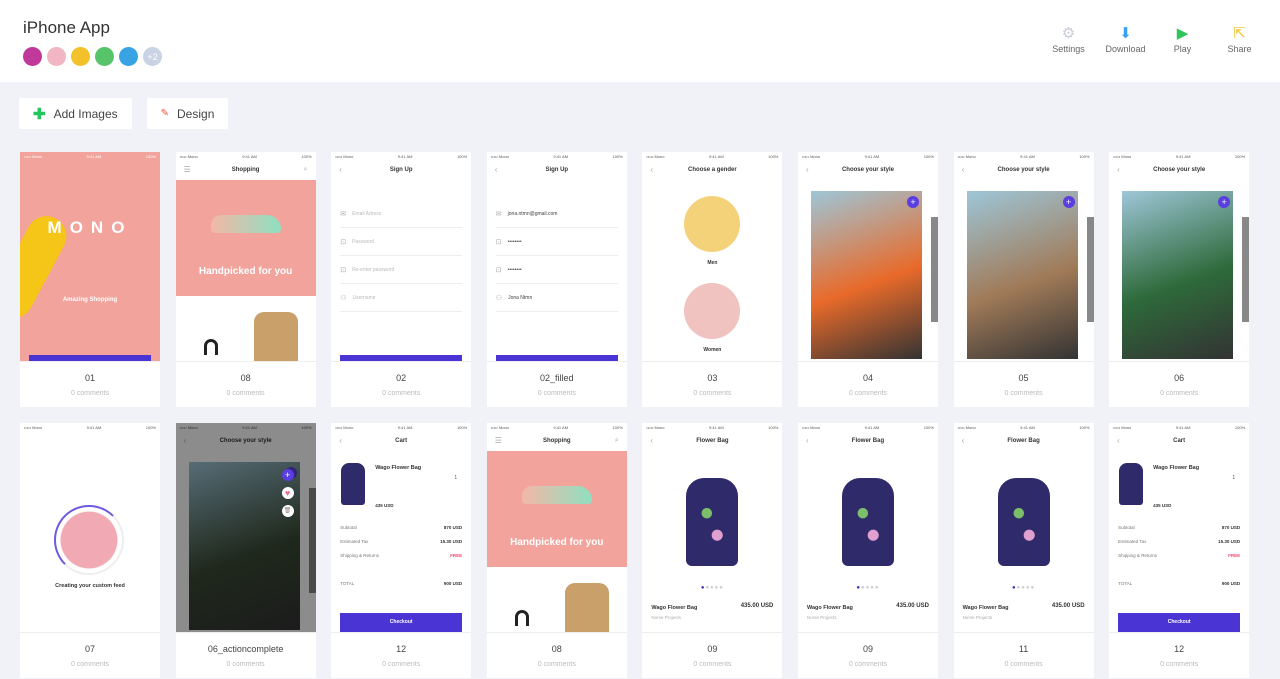  I want to click on form-field: ⚇ Jona Ntmn, so click(556, 298).